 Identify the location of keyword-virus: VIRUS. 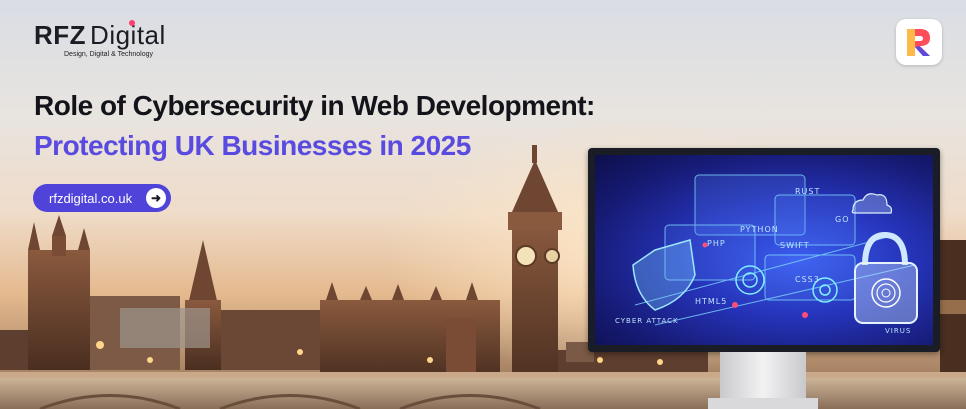
(898, 331).